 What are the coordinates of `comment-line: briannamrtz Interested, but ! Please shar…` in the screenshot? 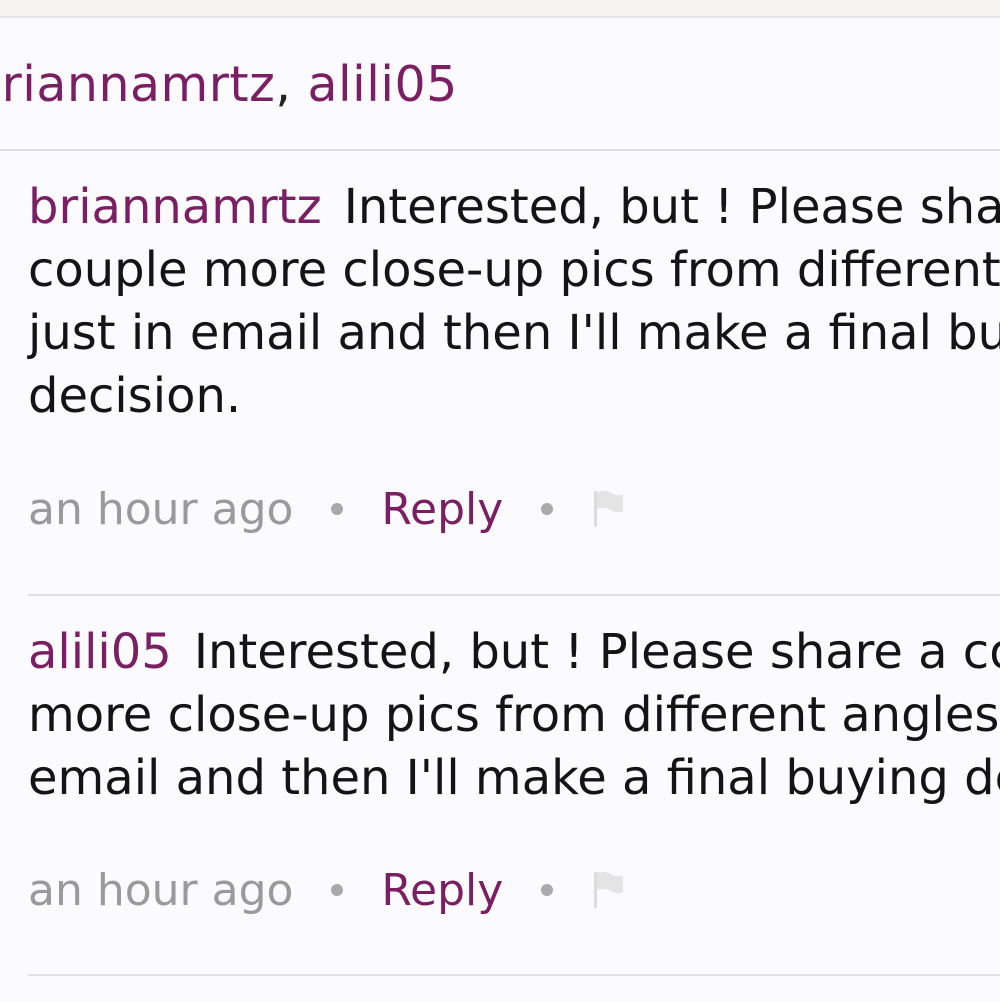 It's located at (514, 207).